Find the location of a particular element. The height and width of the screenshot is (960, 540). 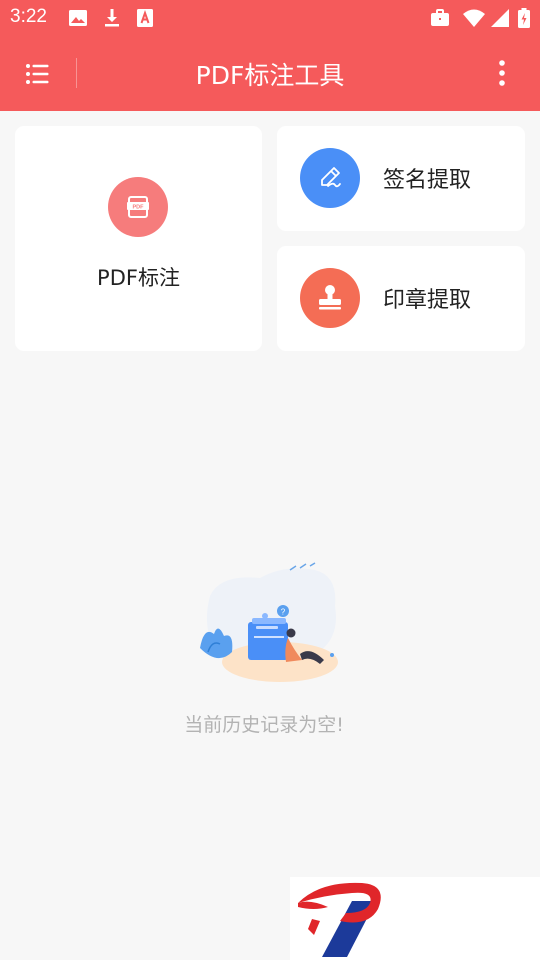

seal-extract-card: 印章提取 is located at coordinates (401, 298).